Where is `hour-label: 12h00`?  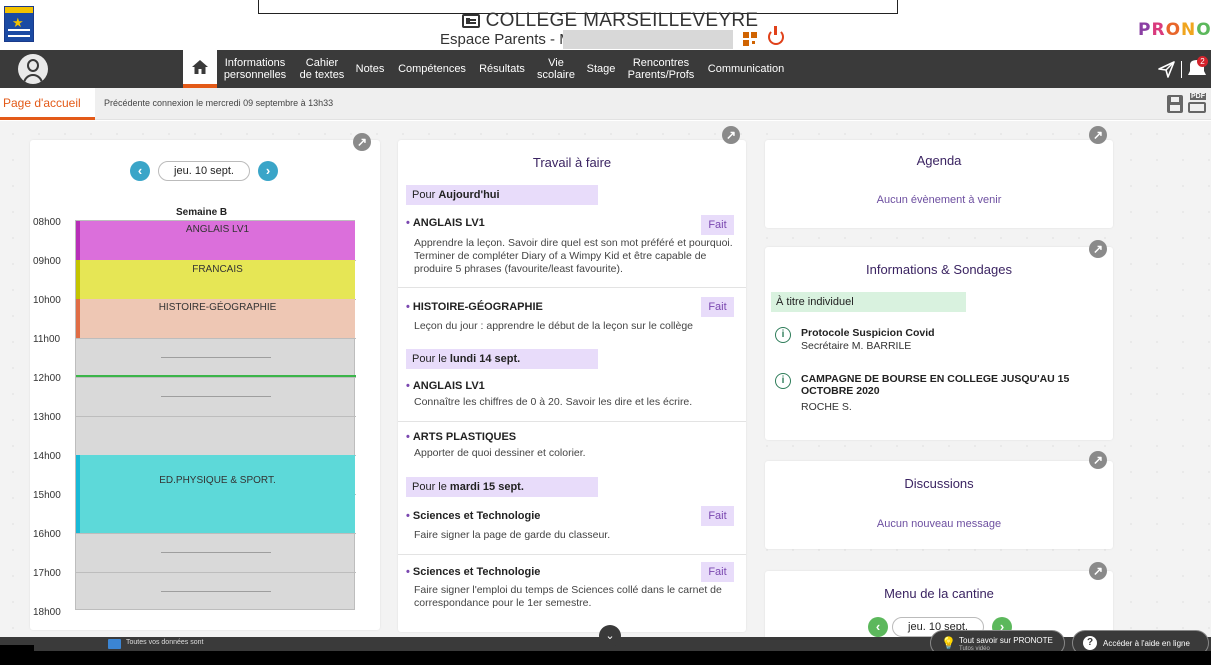
hour-label: 12h00 is located at coordinates (47, 378).